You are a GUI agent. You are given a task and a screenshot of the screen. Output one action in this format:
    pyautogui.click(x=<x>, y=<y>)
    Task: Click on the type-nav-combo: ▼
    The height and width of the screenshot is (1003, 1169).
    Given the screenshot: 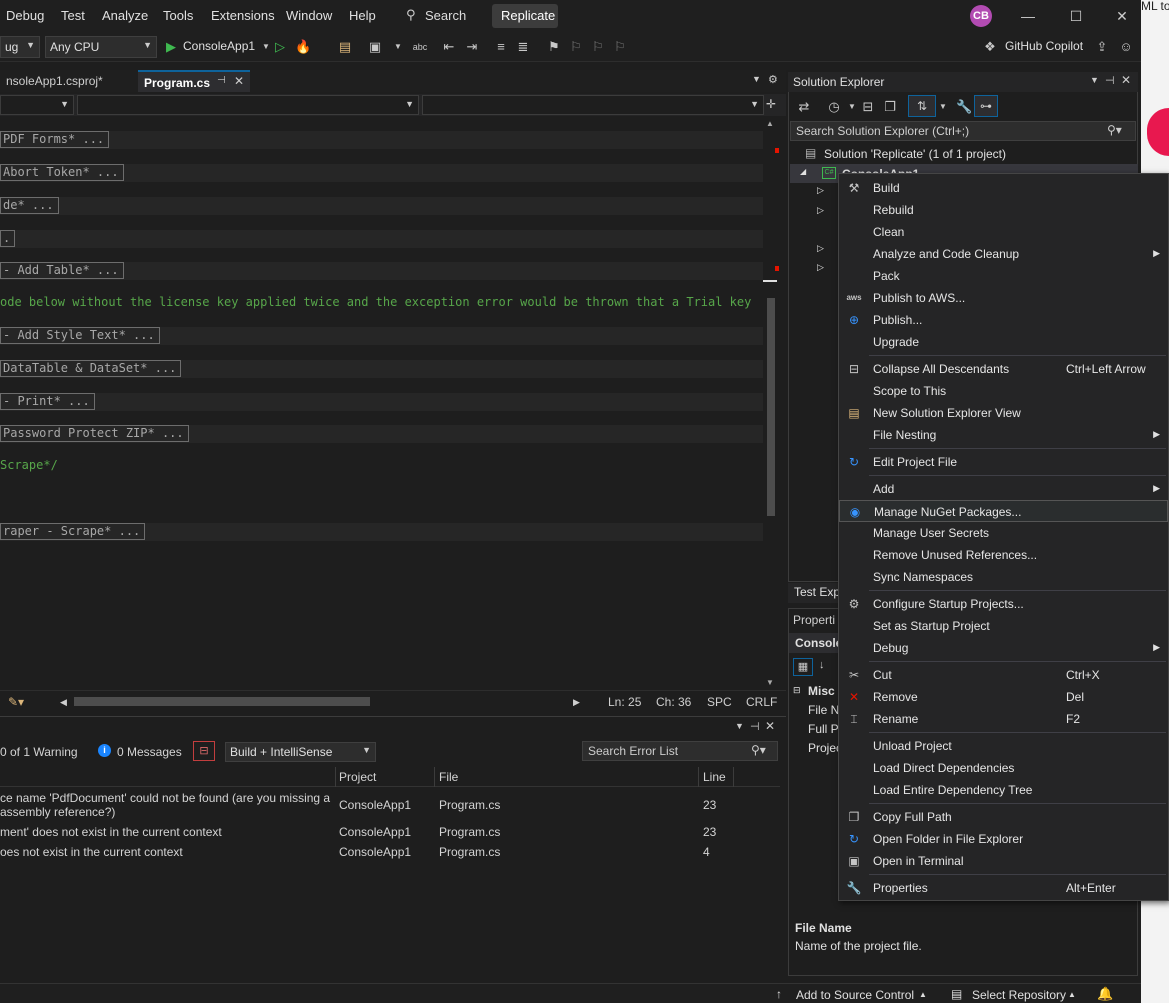 What is the action you would take?
    pyautogui.click(x=248, y=105)
    